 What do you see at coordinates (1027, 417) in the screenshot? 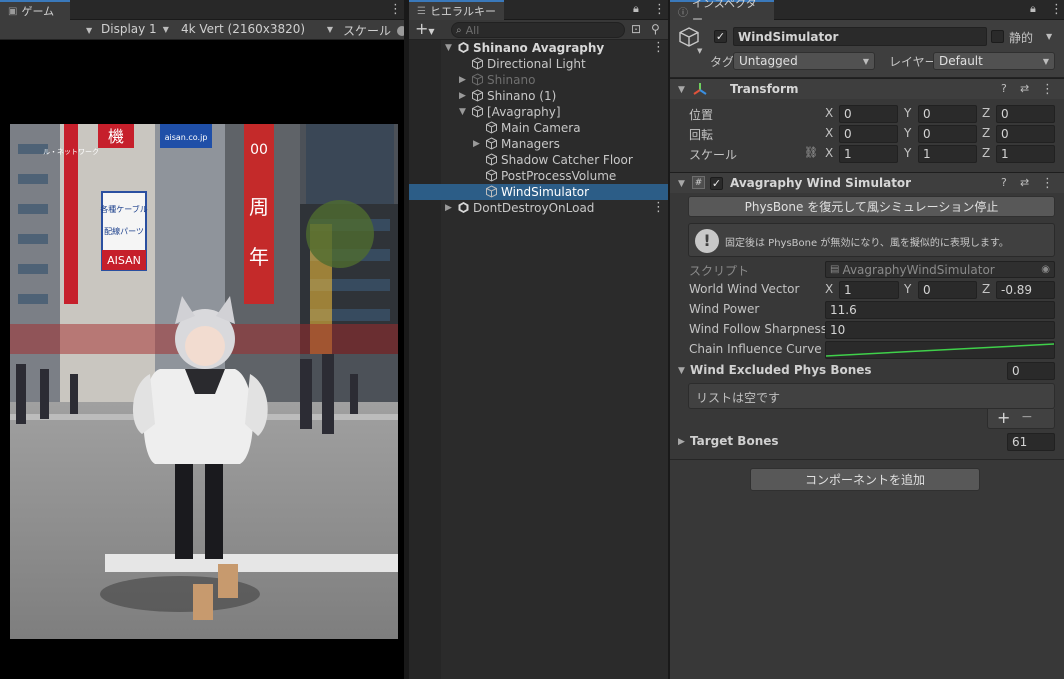
I see `remove-element-button: −` at bounding box center [1027, 417].